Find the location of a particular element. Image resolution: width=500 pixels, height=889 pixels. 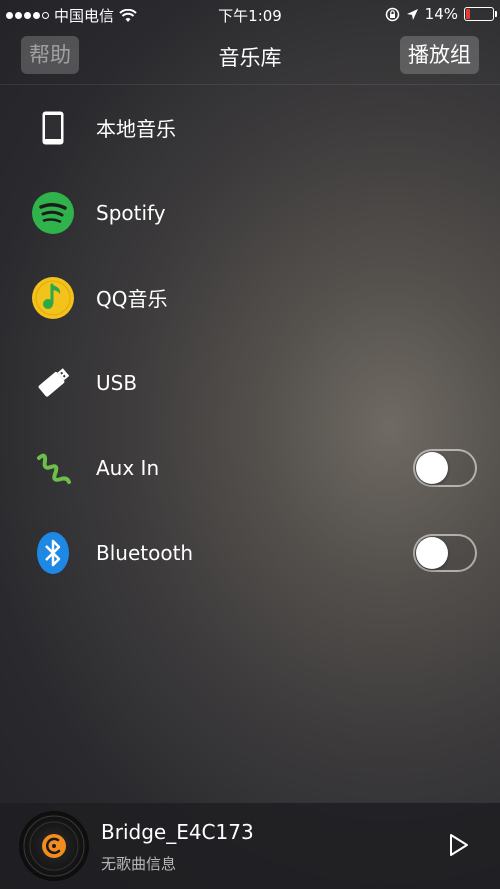

album-disc-icon is located at coordinates (54, 846).